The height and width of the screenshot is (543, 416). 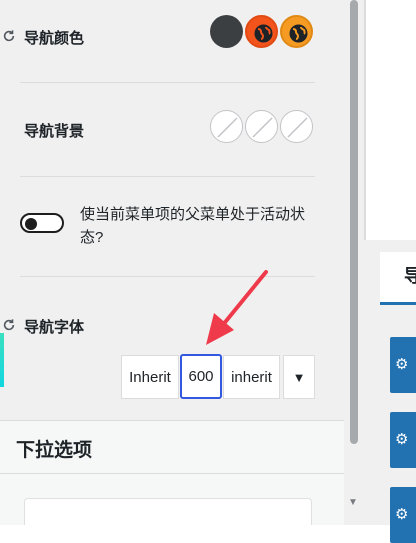 What do you see at coordinates (2, 360) in the screenshot?
I see `accent-strip` at bounding box center [2, 360].